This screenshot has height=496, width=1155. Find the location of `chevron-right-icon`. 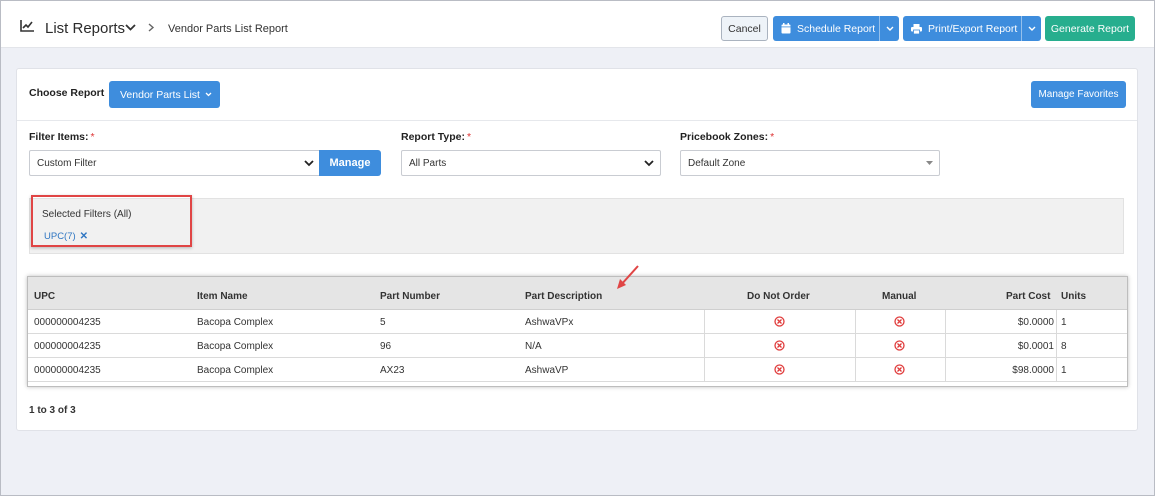

chevron-right-icon is located at coordinates (151, 27).